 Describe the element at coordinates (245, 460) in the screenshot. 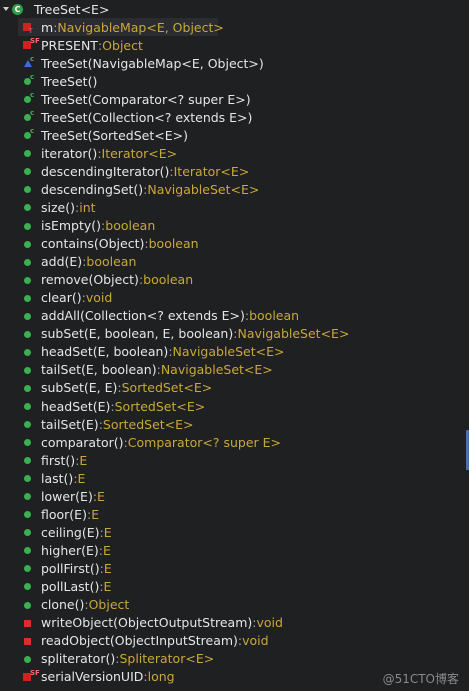

I see `member-item: first() : E` at that location.